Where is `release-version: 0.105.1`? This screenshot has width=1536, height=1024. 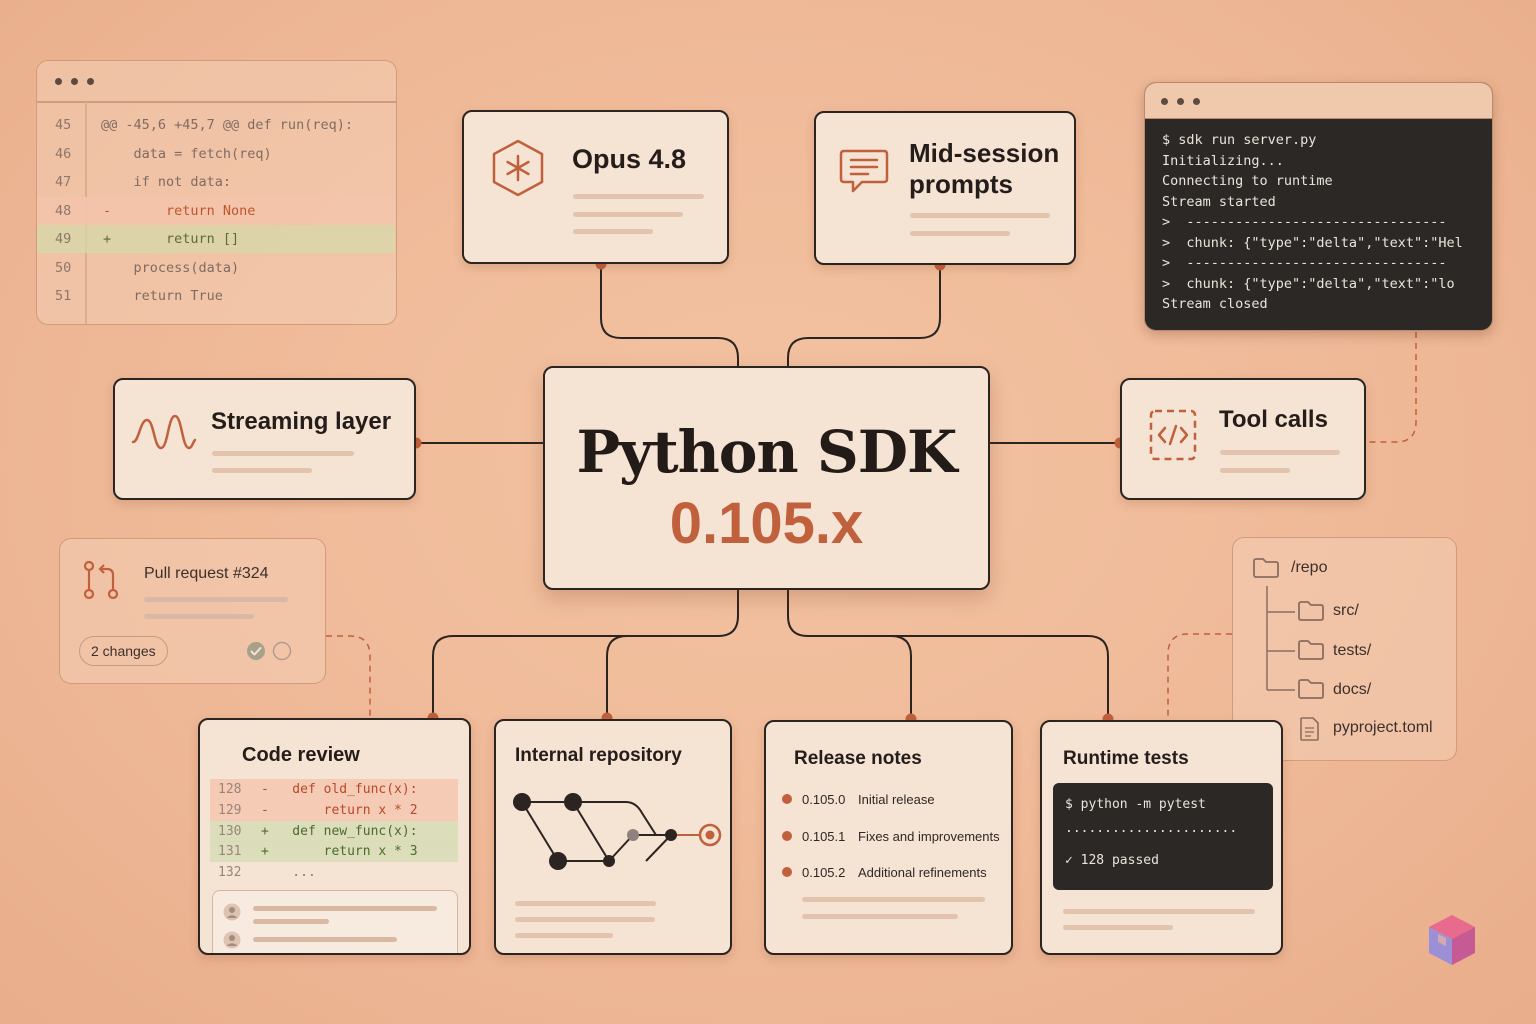
release-version: 0.105.1 is located at coordinates (824, 836).